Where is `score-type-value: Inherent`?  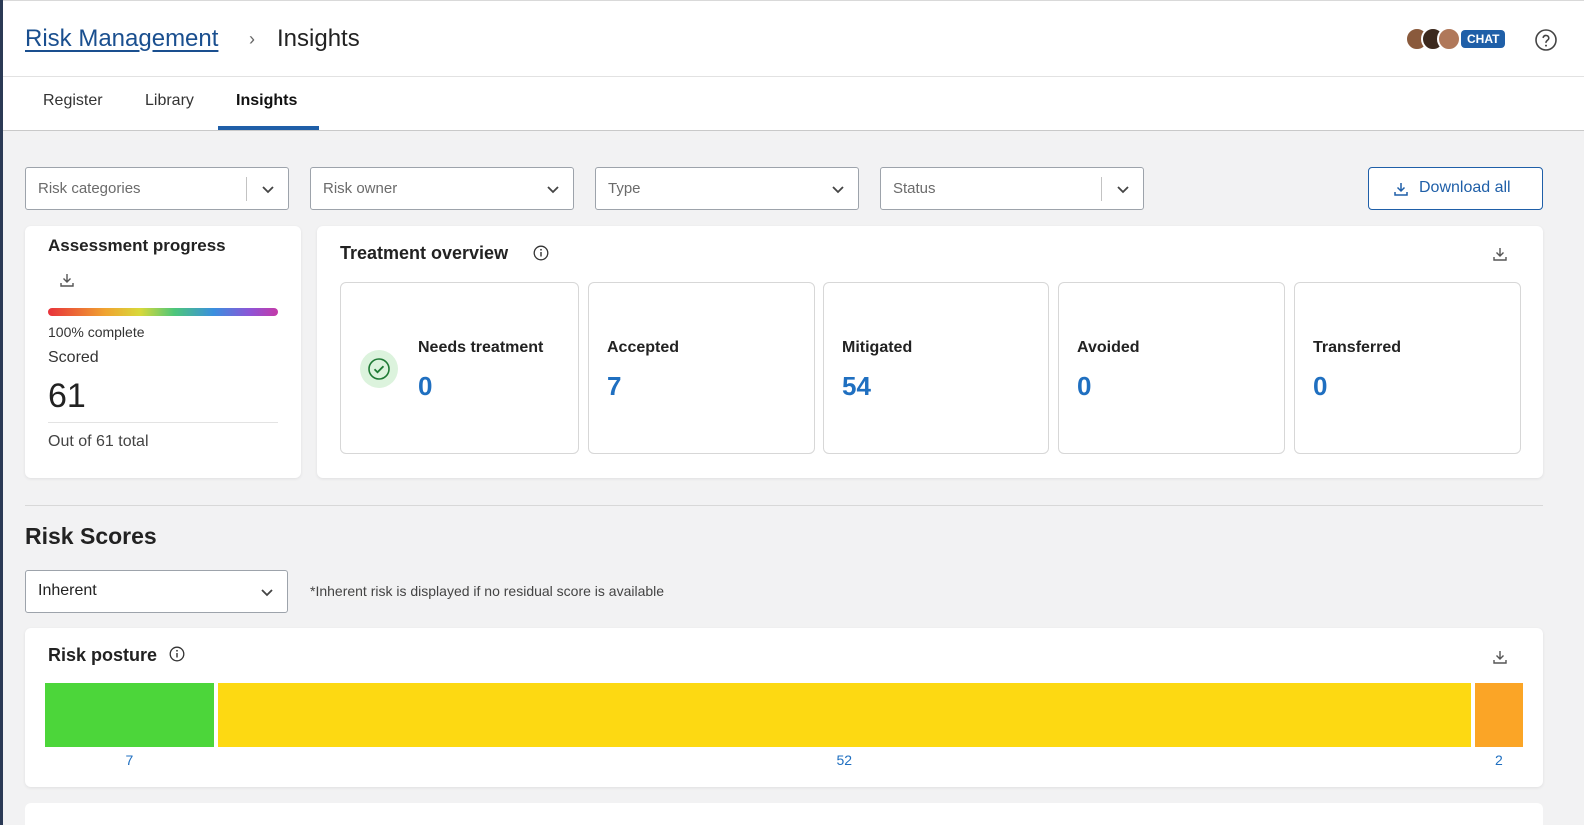 score-type-value: Inherent is located at coordinates (67, 590).